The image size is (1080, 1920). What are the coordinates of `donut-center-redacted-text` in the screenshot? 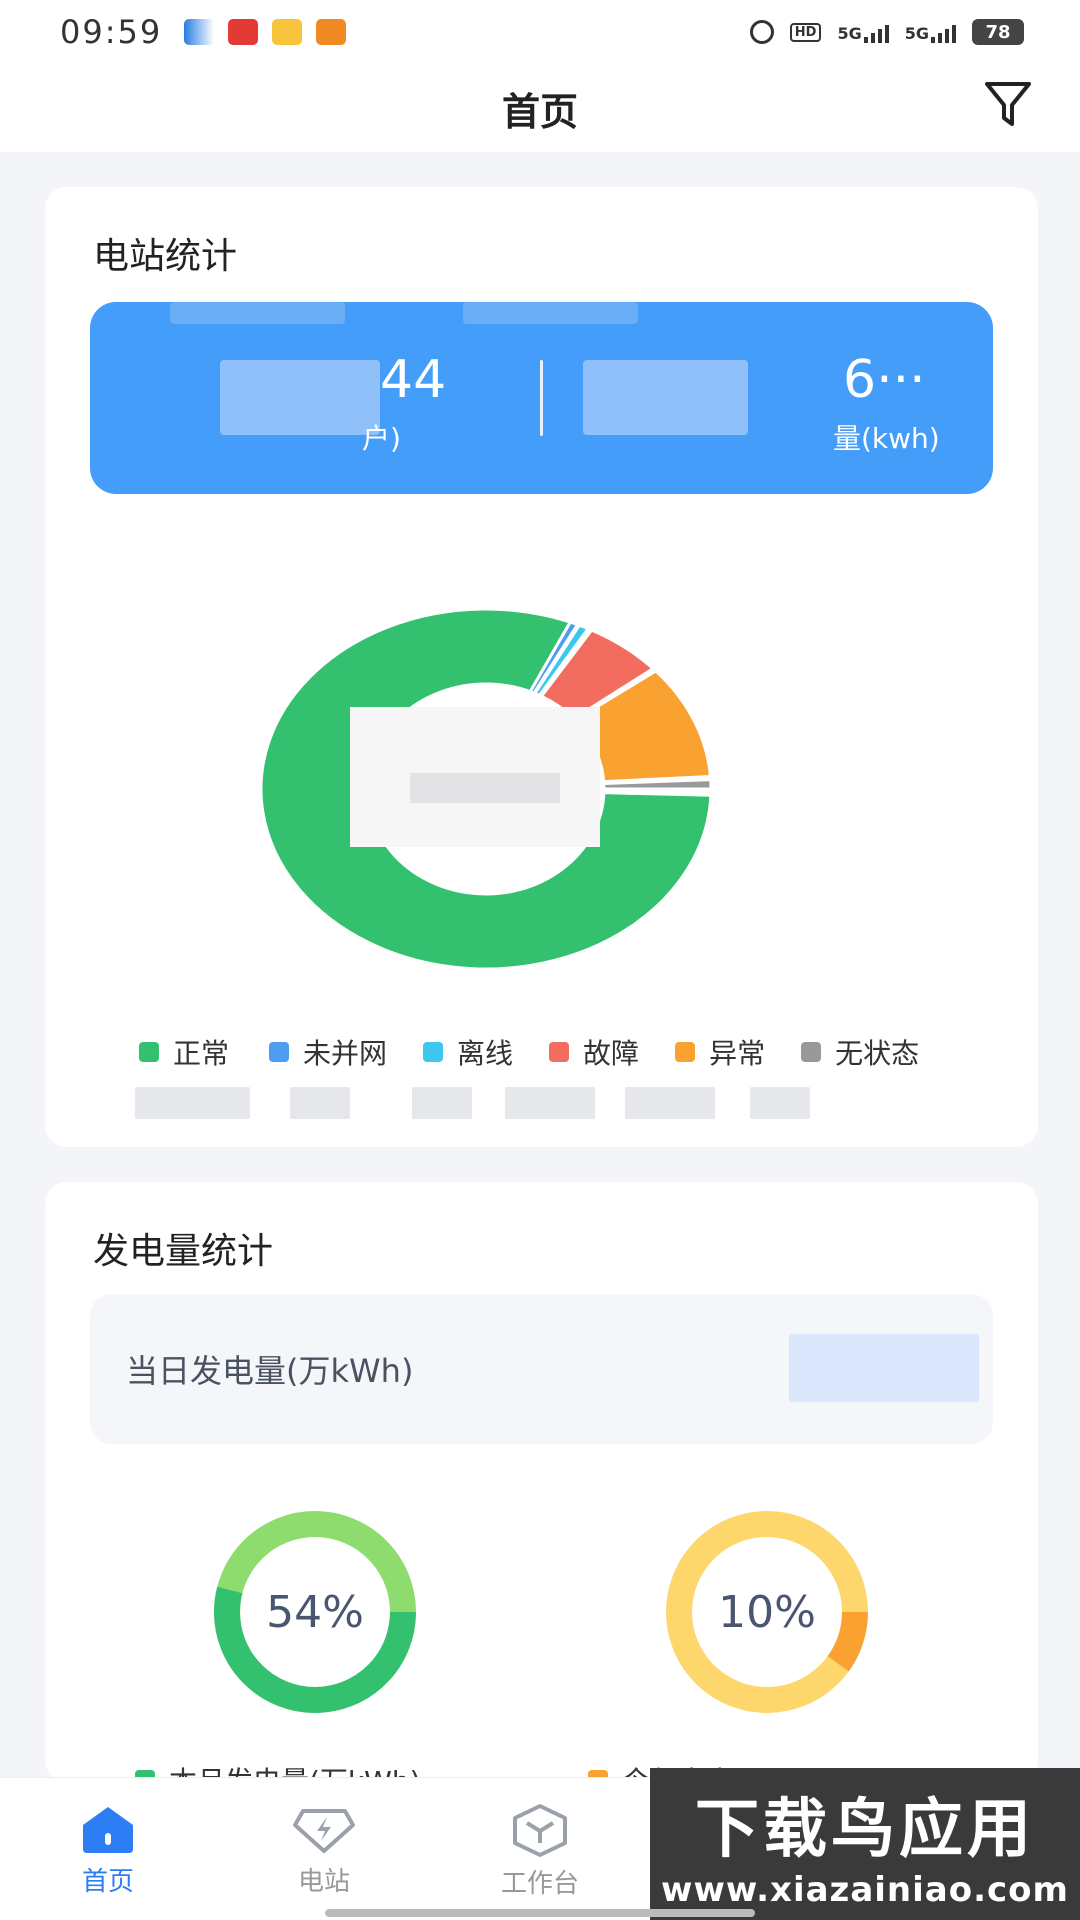 It's located at (485, 788).